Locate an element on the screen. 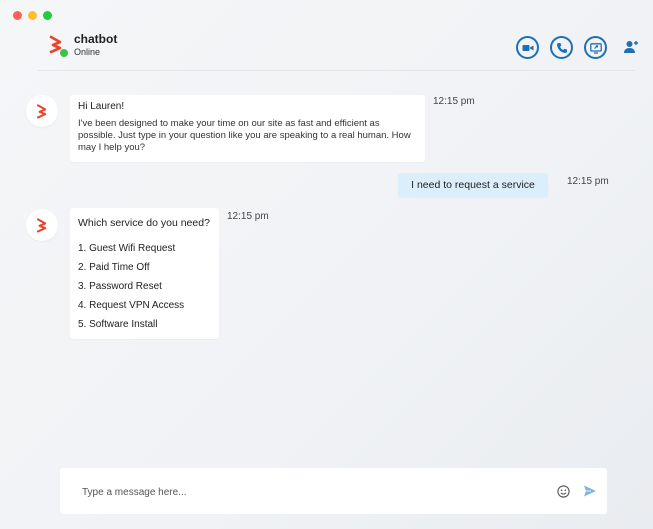 The width and height of the screenshot is (653, 529). window-controls is located at coordinates (32, 15).